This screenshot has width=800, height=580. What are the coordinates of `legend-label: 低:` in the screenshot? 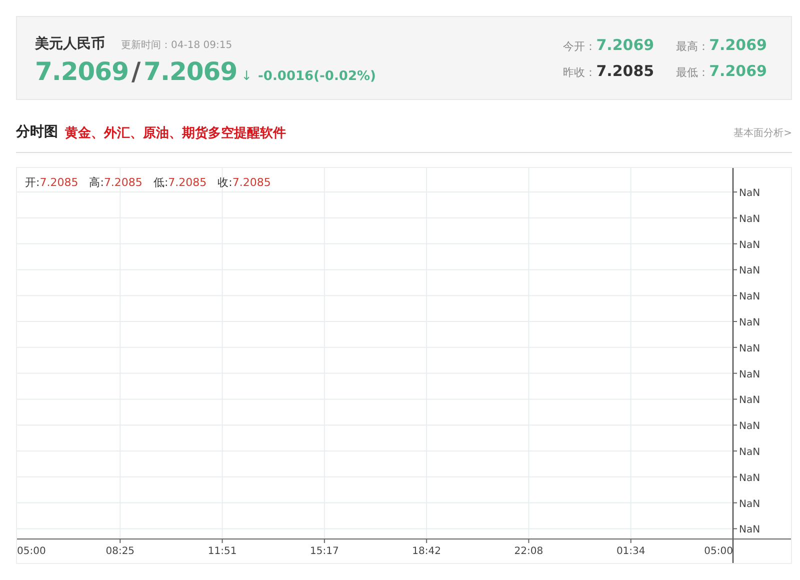 It's located at (160, 182).